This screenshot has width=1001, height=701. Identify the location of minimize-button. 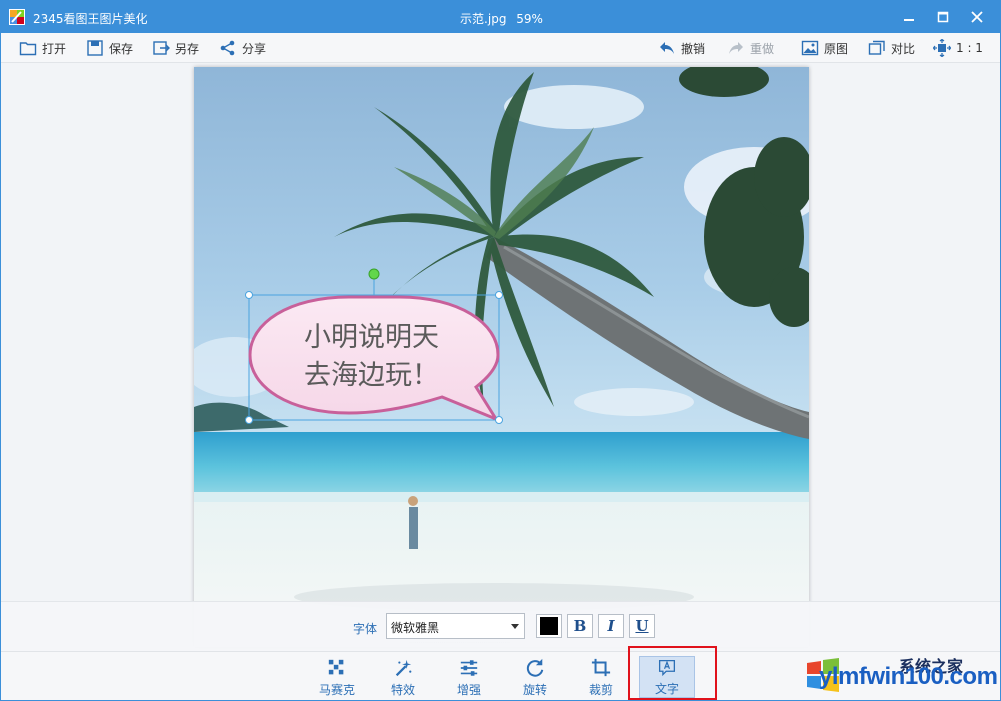
(909, 17).